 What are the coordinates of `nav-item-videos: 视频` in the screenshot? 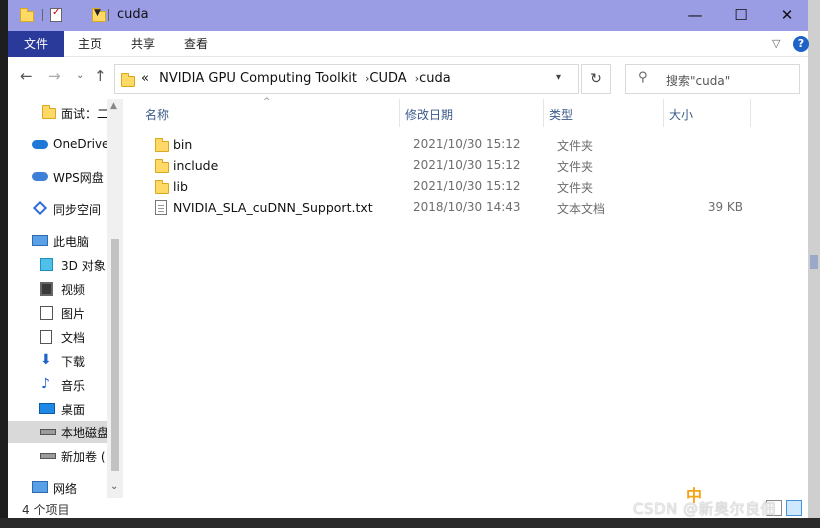 It's located at (58, 289).